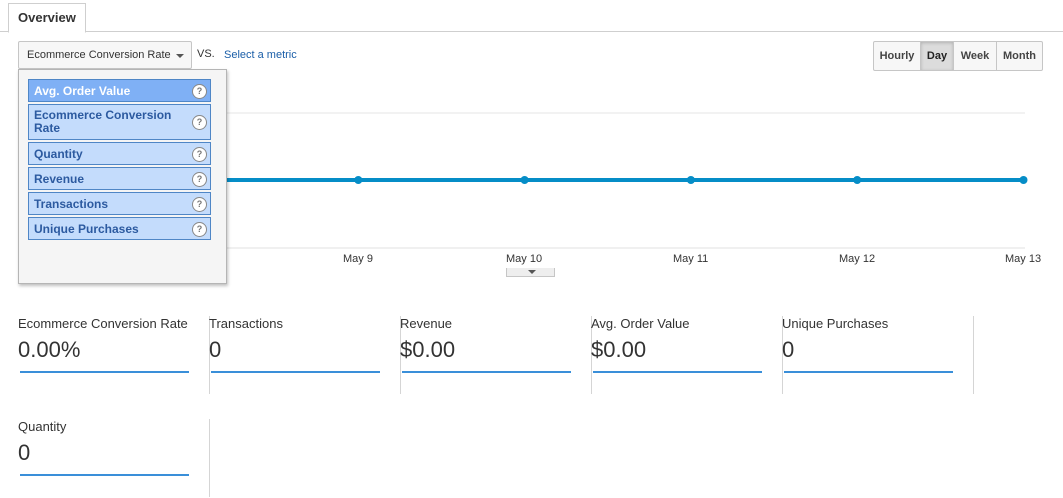 The image size is (1063, 498). Describe the element at coordinates (496, 355) in the screenshot. I see `scorecard-revenue: Revenue $0.00` at that location.